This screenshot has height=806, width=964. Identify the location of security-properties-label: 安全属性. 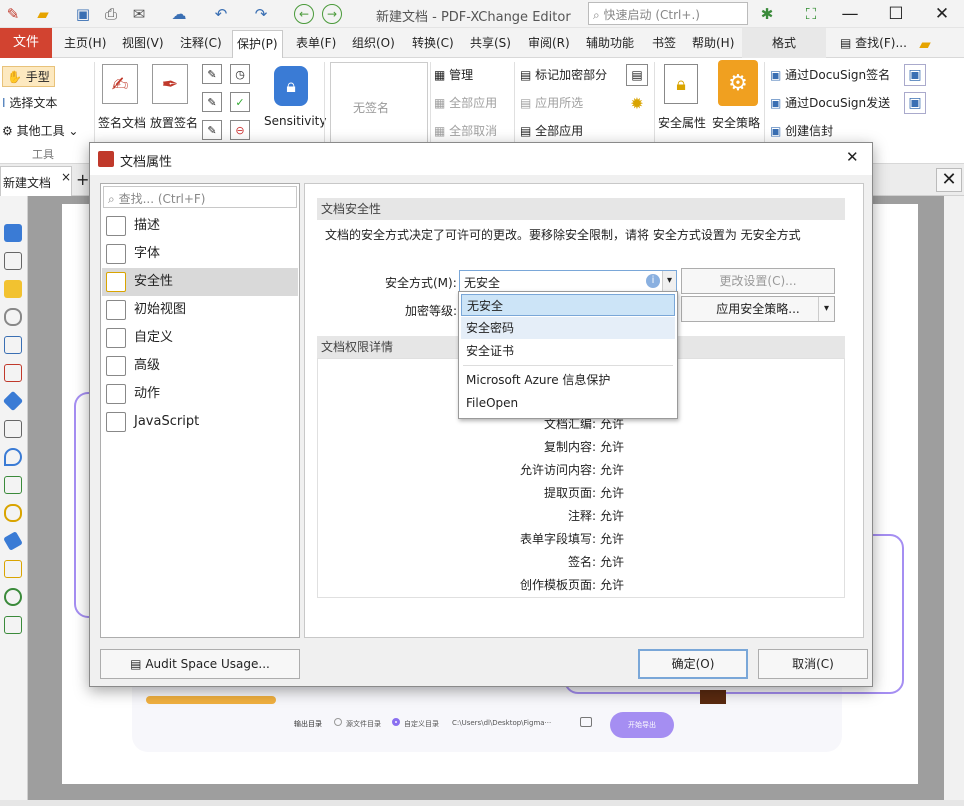
(682, 122).